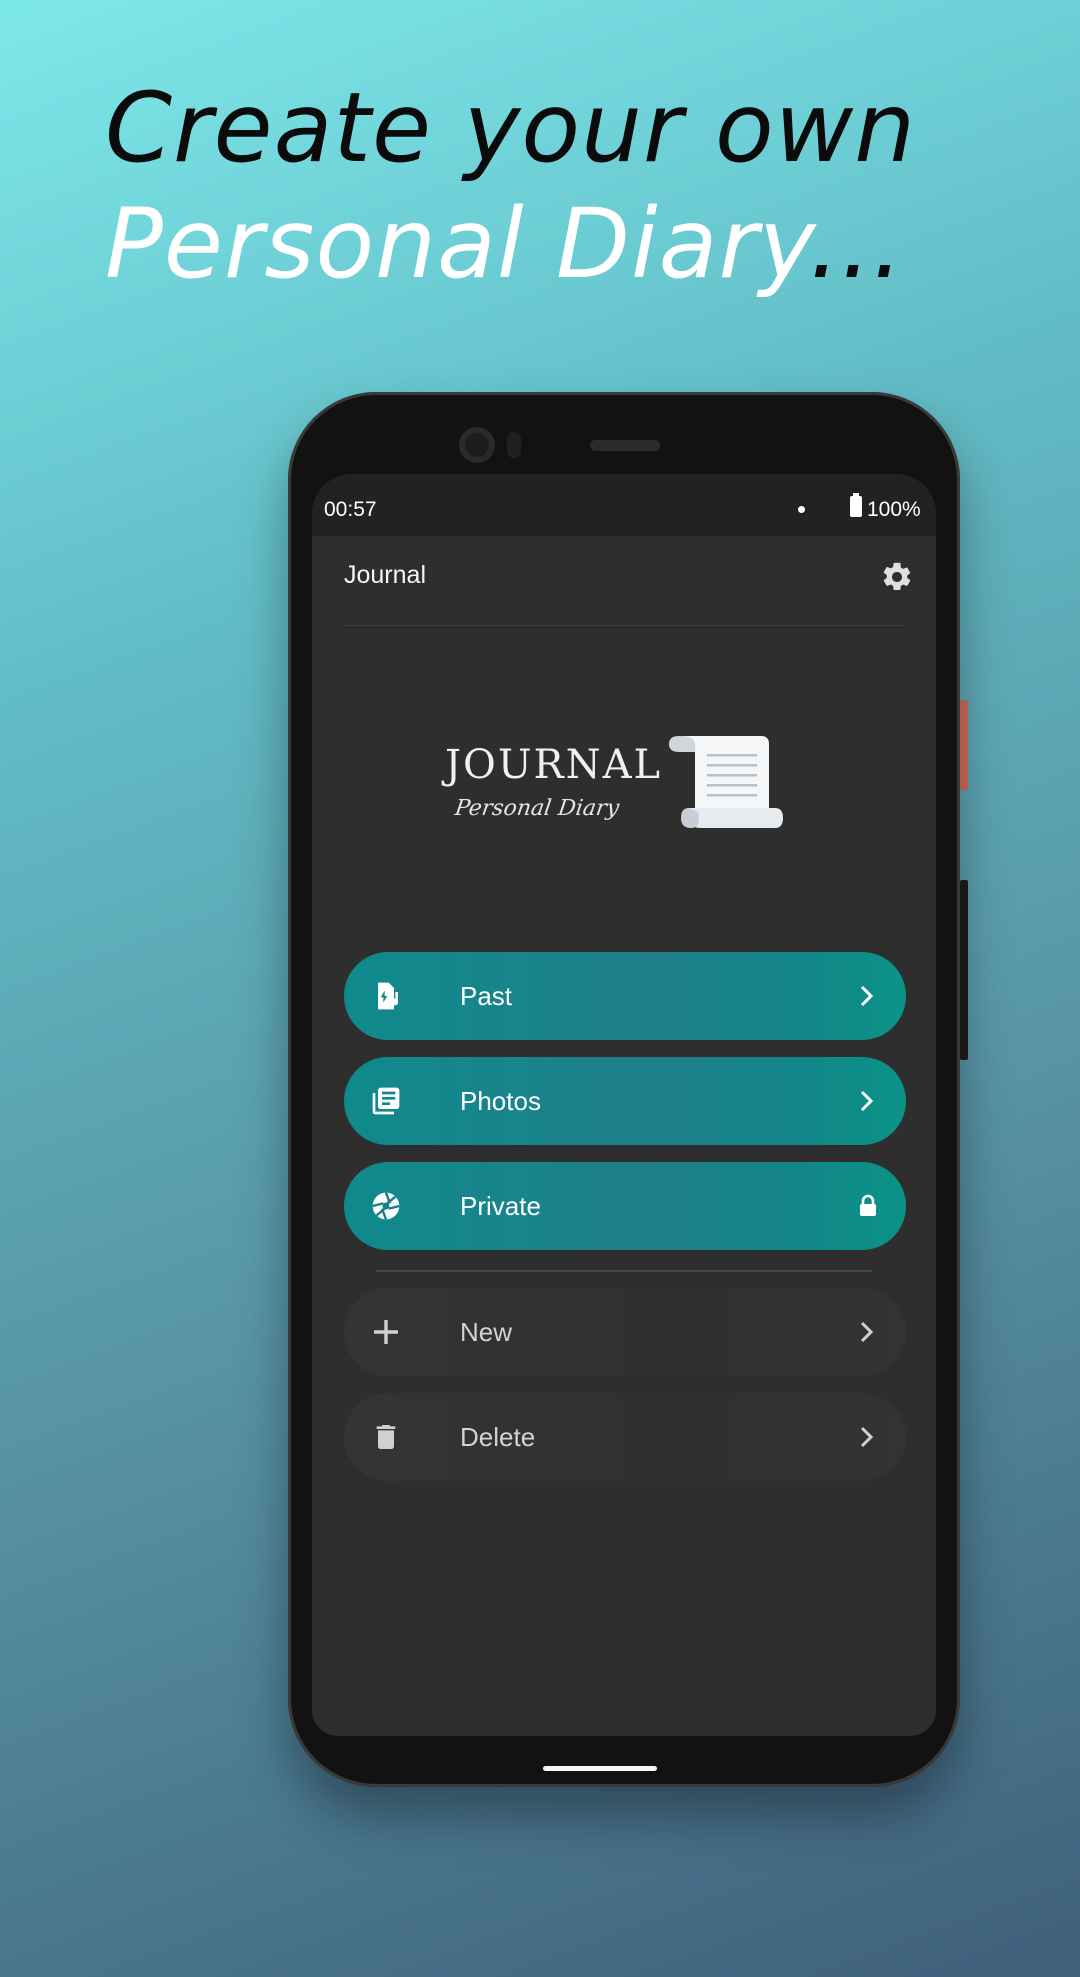  Describe the element at coordinates (801, 509) in the screenshot. I see `notification-dot-icon` at that location.